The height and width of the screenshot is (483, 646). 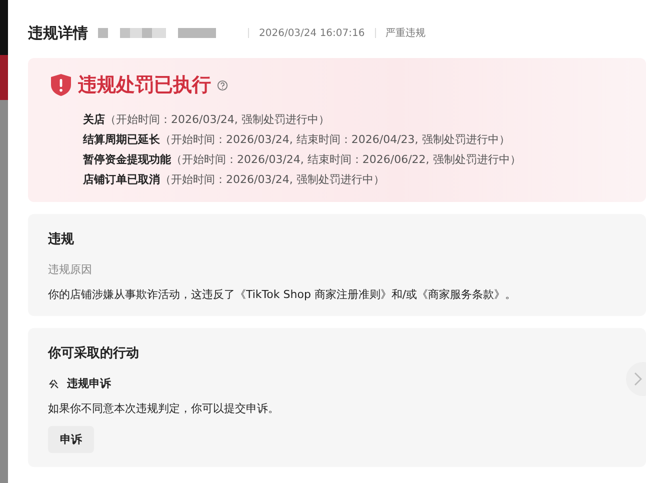 I want to click on action-description: 如果你不同意本次违规判定，你可以提交申诉。, so click(x=164, y=408).